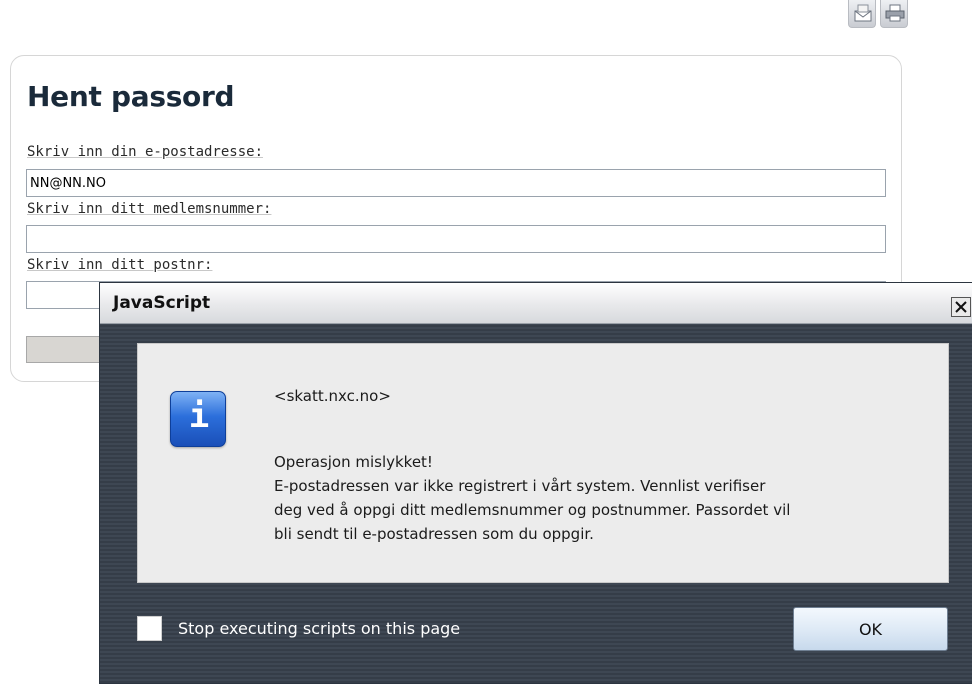 Image resolution: width=972 pixels, height=684 pixels. I want to click on stop-scripts-checkbox, so click(149, 628).